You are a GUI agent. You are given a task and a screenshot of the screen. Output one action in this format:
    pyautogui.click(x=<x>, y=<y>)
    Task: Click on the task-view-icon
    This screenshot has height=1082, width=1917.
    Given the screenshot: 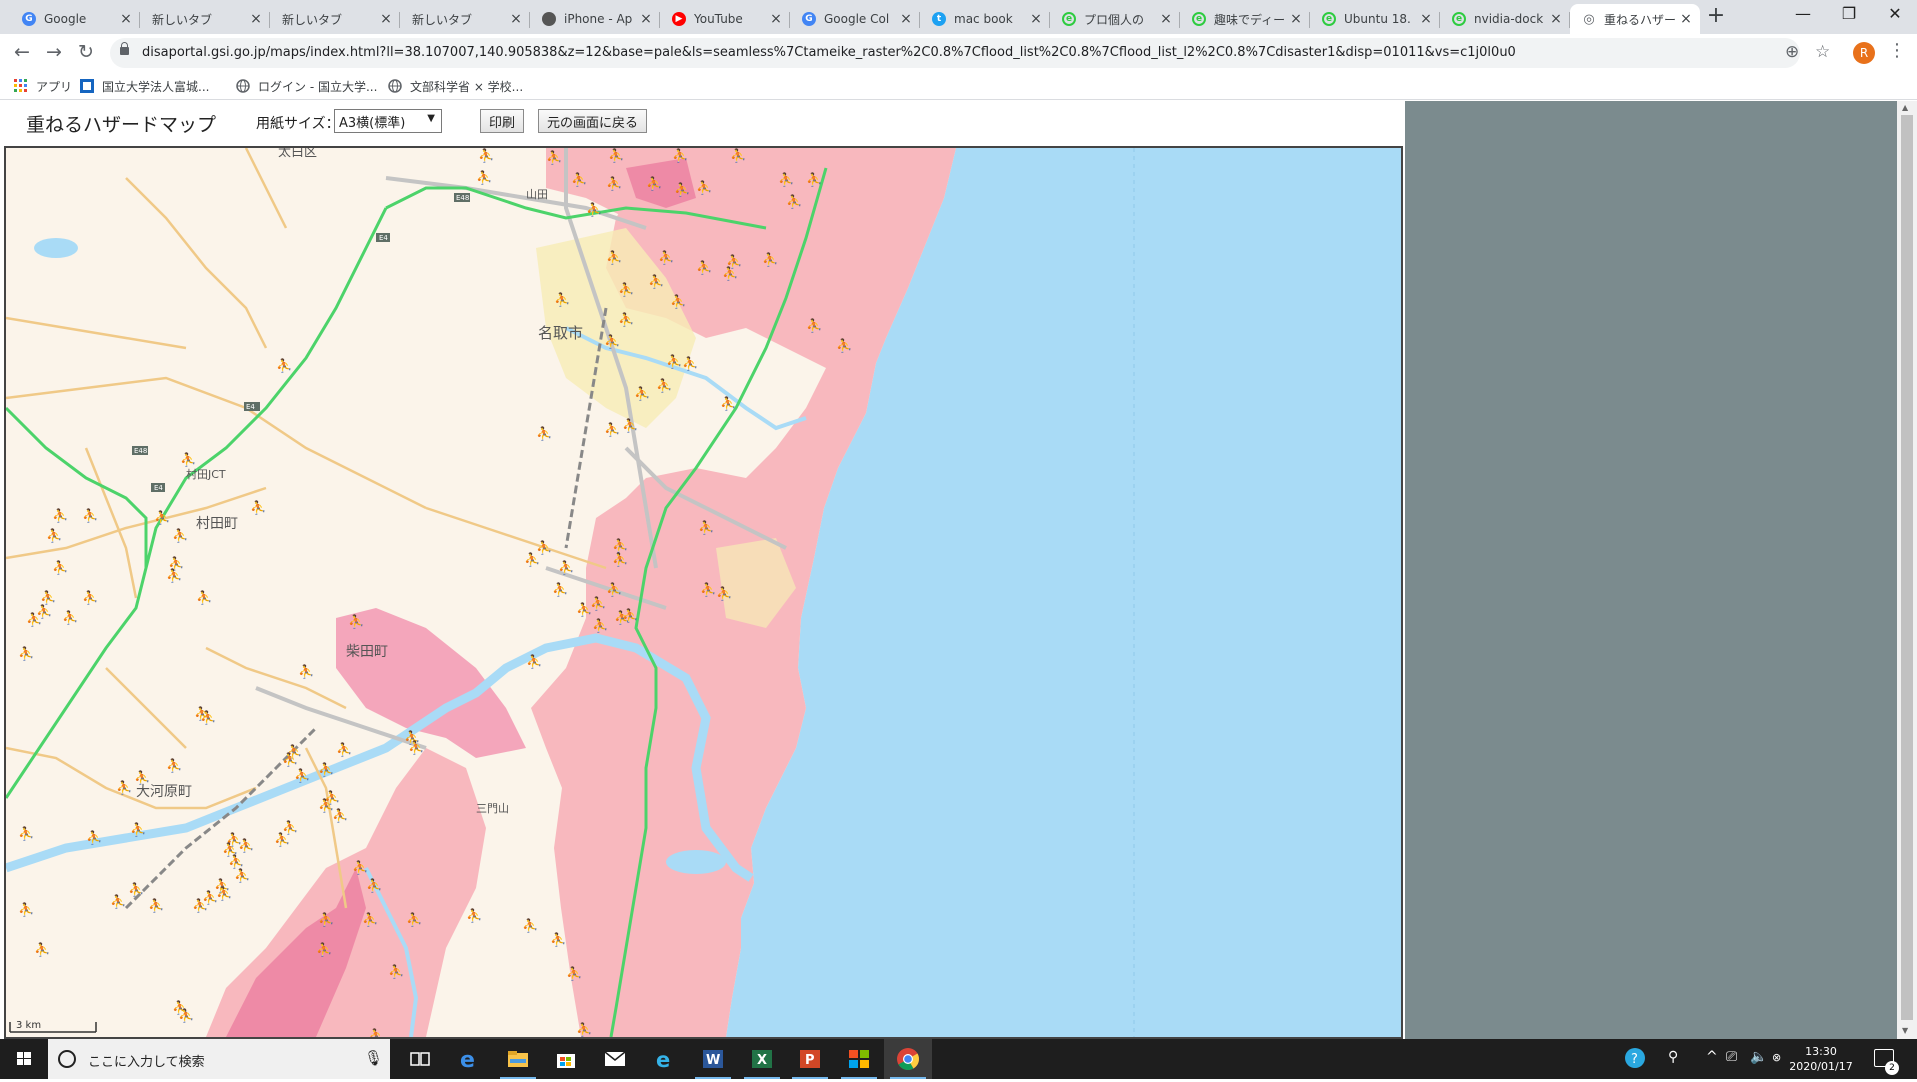 What is the action you would take?
    pyautogui.click(x=420, y=1059)
    